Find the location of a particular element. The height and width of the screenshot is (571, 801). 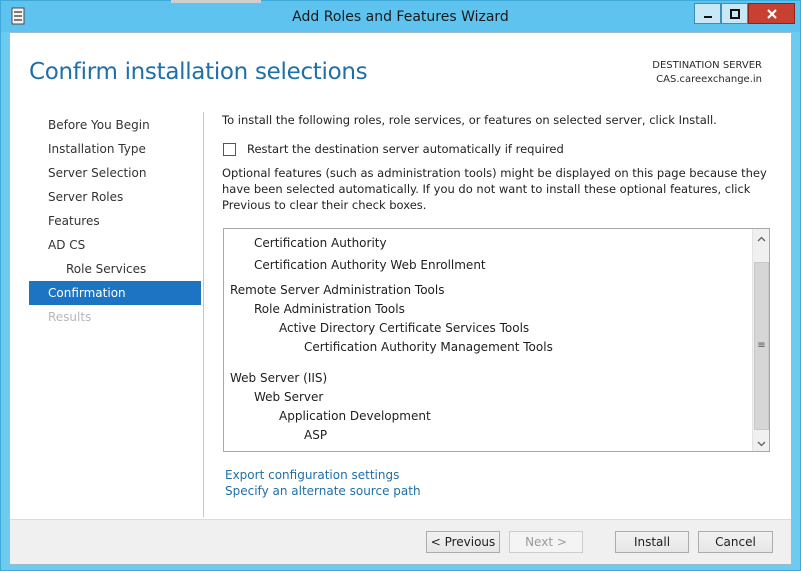

list-item: Certification Authority Management Tools is located at coordinates (428, 347).